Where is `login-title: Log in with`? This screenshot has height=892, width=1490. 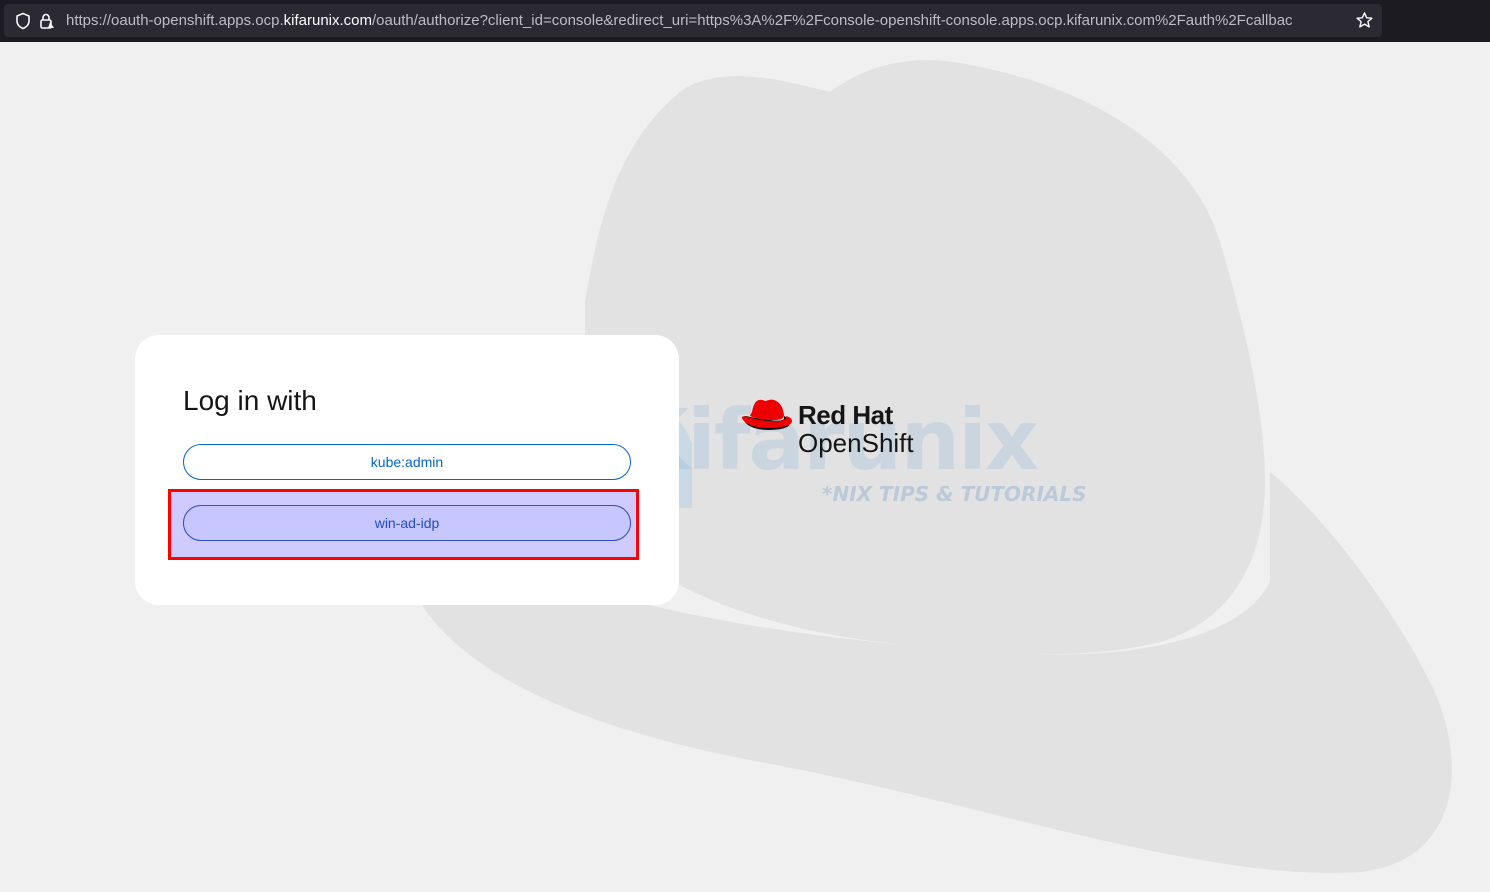
login-title: Log in with is located at coordinates (250, 400).